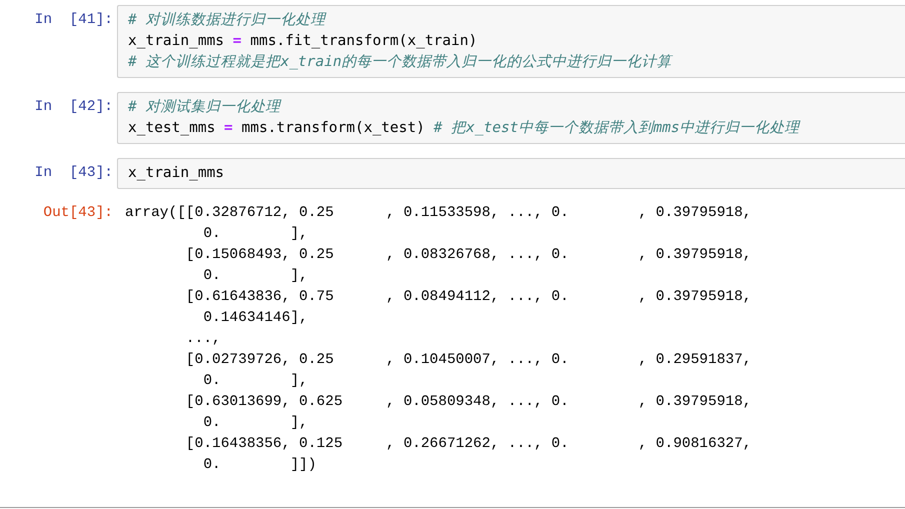  I want to click on output-line: [0.15068493, 0.25 , 0.08326768, ..., 0. , 0.39795918,, so click(468, 255).